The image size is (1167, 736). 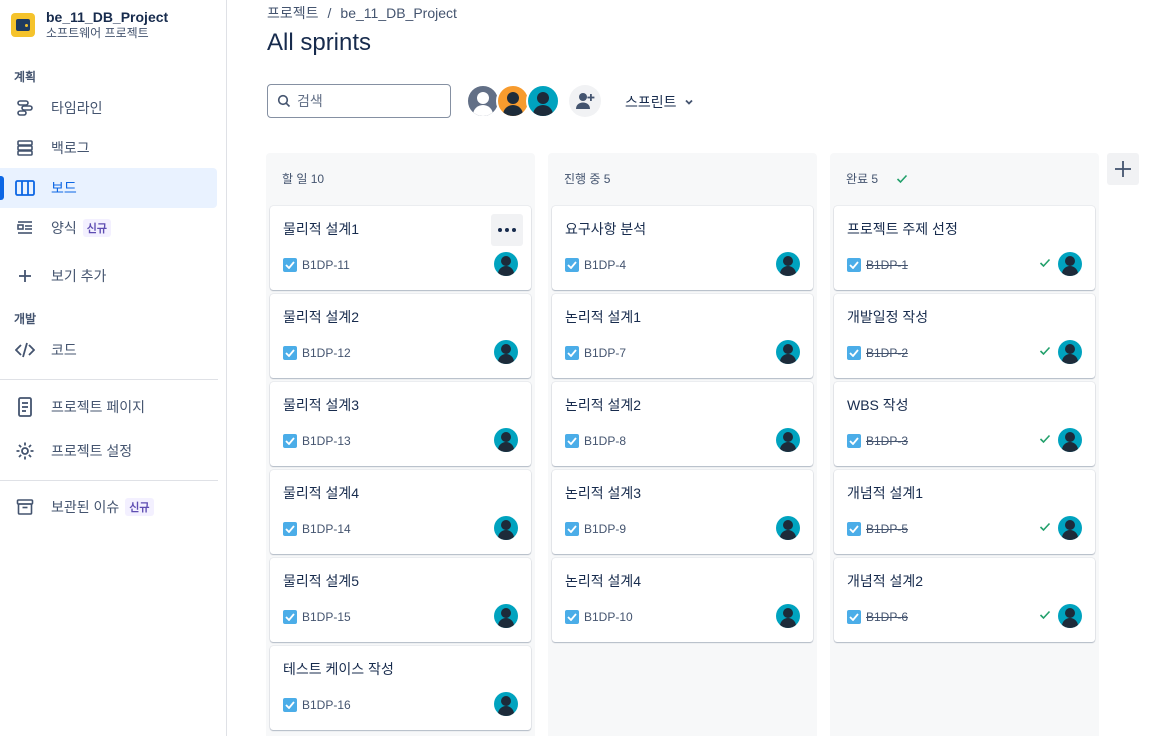 What do you see at coordinates (326, 441) in the screenshot?
I see `issue-key: B1DP-13` at bounding box center [326, 441].